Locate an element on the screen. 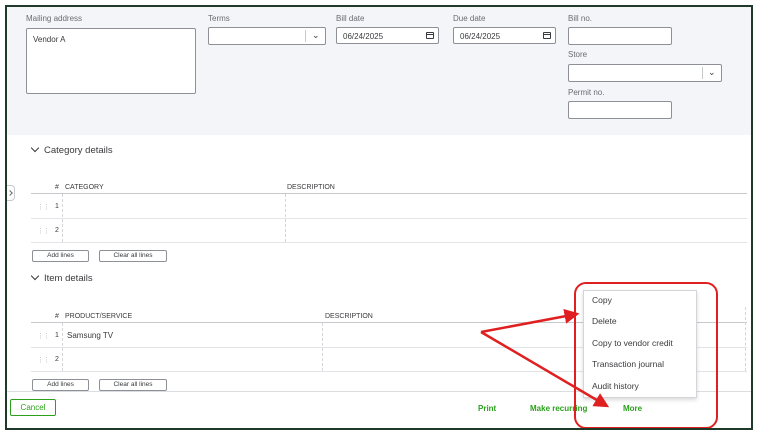 This screenshot has width=759, height=436. store-label: Store is located at coordinates (578, 54).